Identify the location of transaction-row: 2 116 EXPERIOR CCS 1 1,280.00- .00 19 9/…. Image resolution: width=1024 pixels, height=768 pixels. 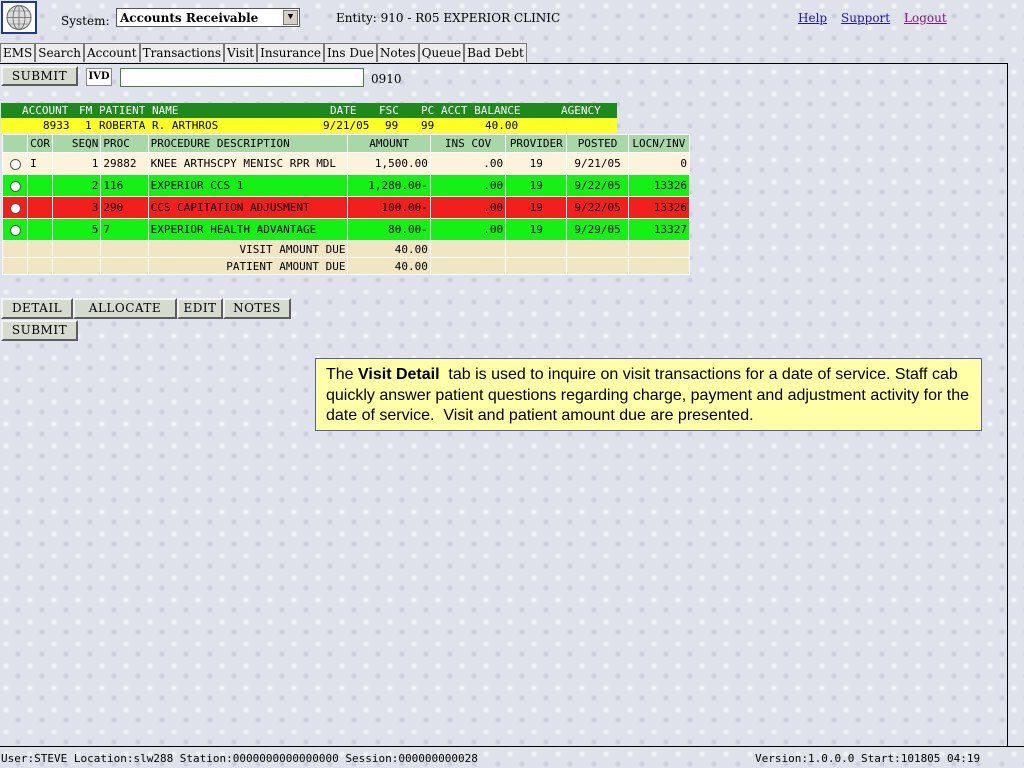
(346, 185).